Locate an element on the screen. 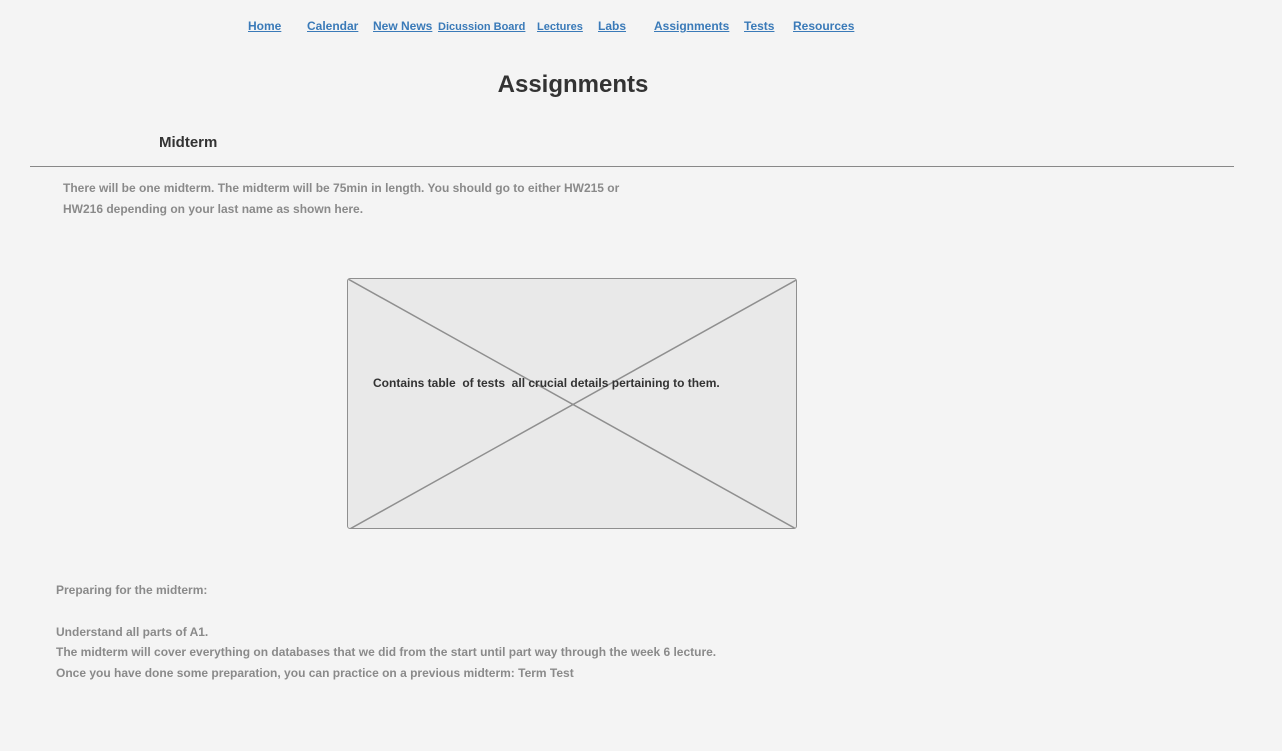 The height and width of the screenshot is (751, 1282). nav-link-calendar: Calendar is located at coordinates (332, 26).